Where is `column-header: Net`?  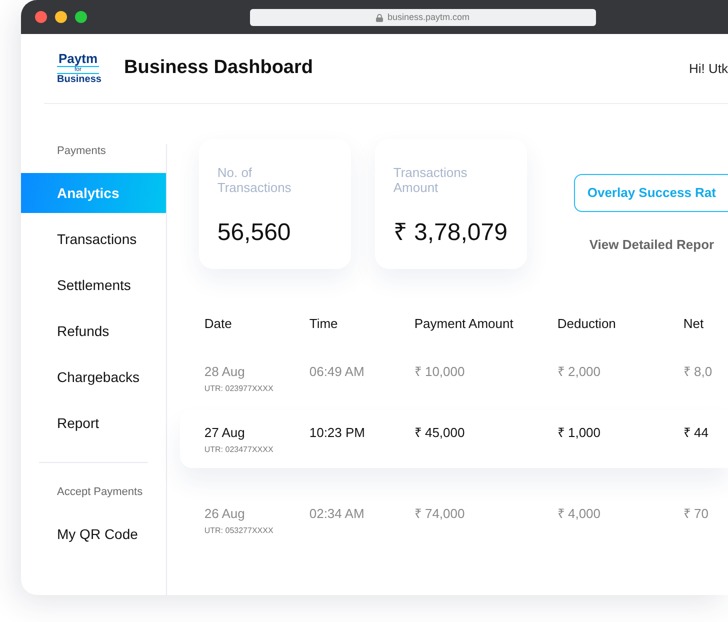
column-header: Net is located at coordinates (694, 324).